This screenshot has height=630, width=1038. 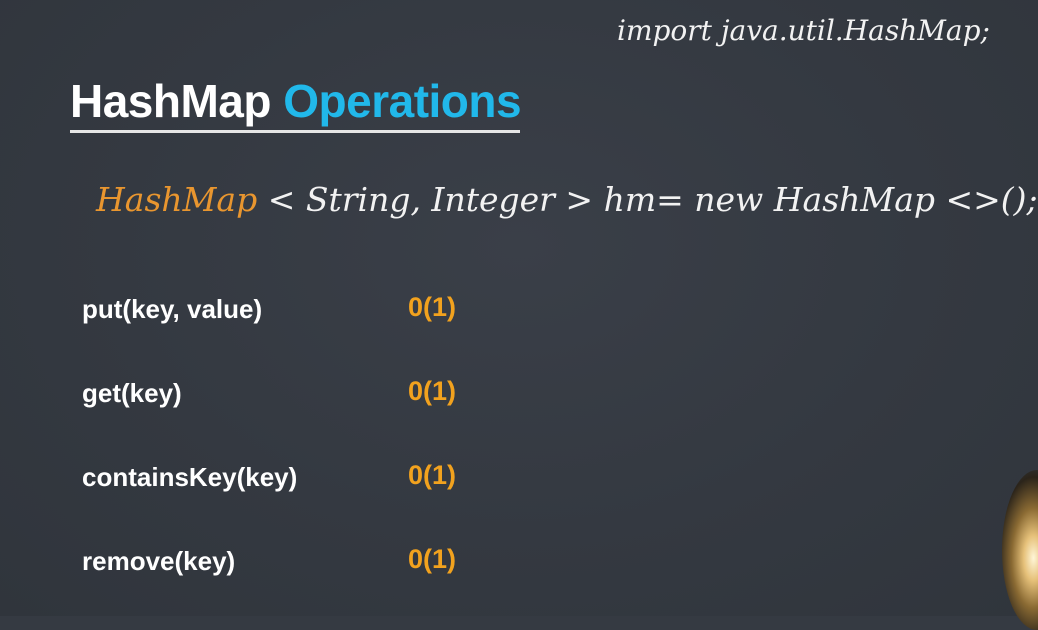 I want to click on slide-title: HashMap Operations, so click(x=296, y=101).